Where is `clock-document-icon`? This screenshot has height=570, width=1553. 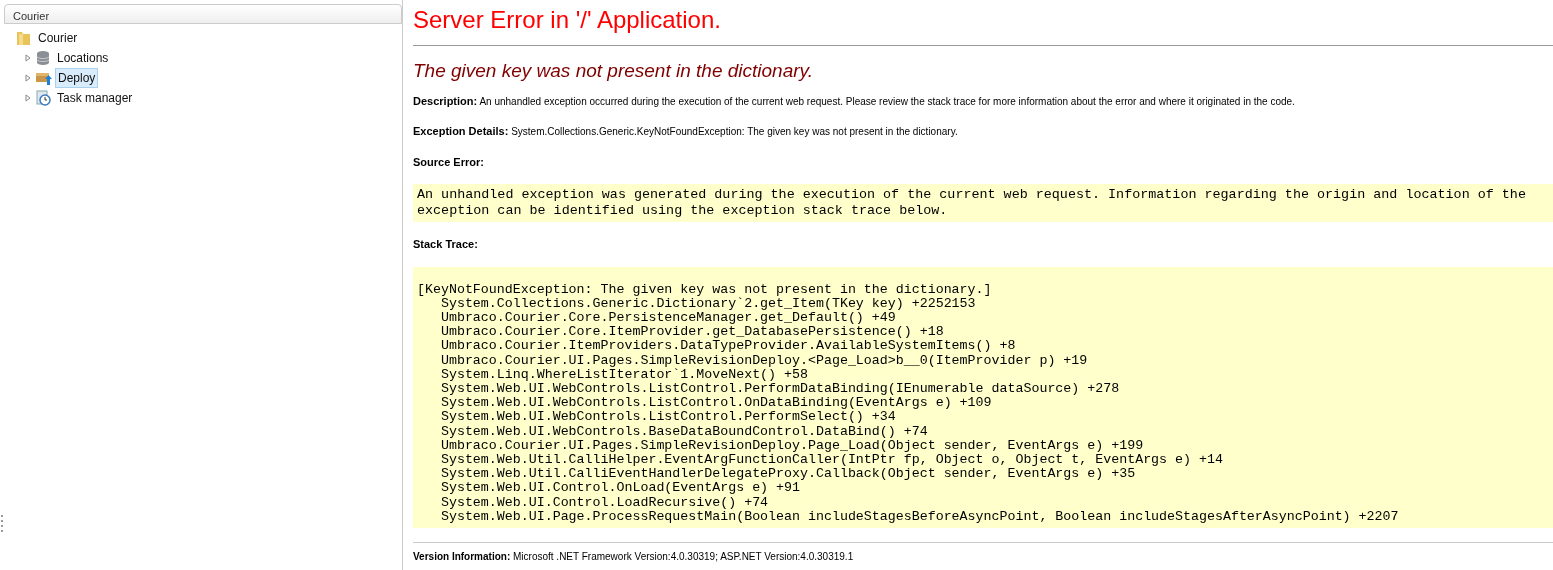
clock-document-icon is located at coordinates (43, 98).